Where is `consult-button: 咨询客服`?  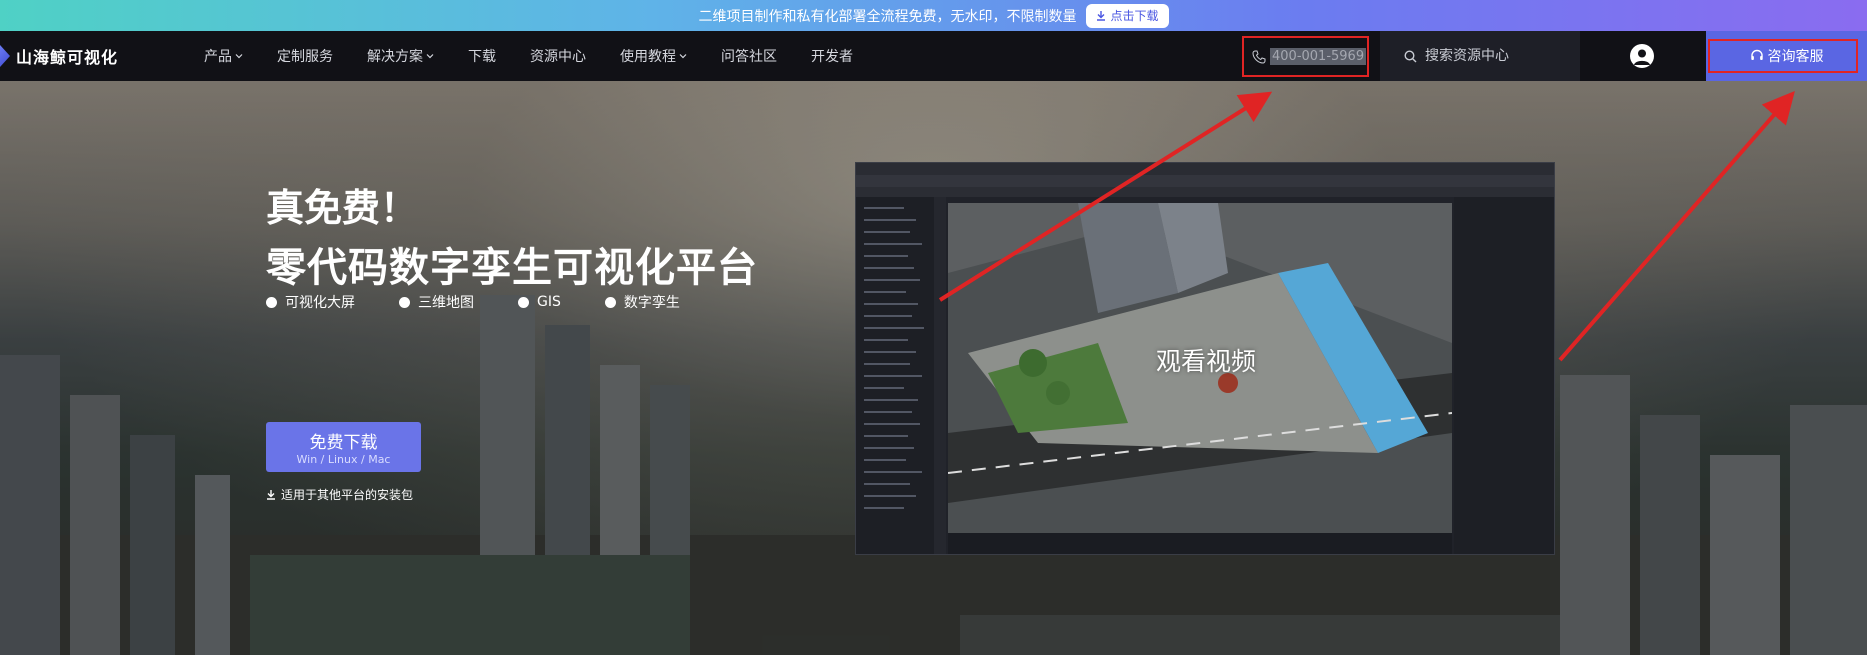 consult-button: 咨询客服 is located at coordinates (1786, 56).